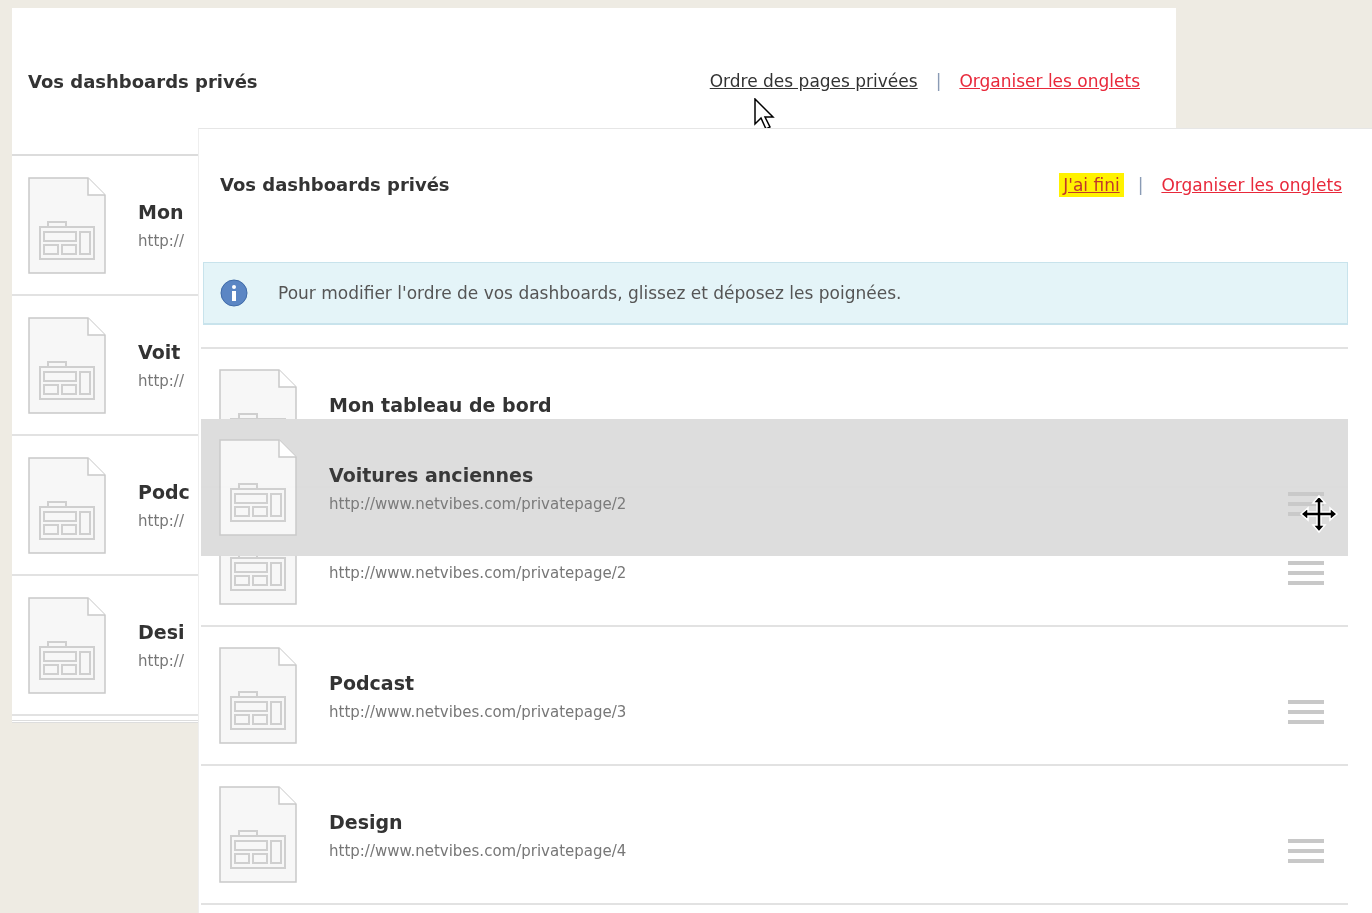 Image resolution: width=1372 pixels, height=913 pixels. I want to click on done-link: J'ai fini, so click(1091, 184).